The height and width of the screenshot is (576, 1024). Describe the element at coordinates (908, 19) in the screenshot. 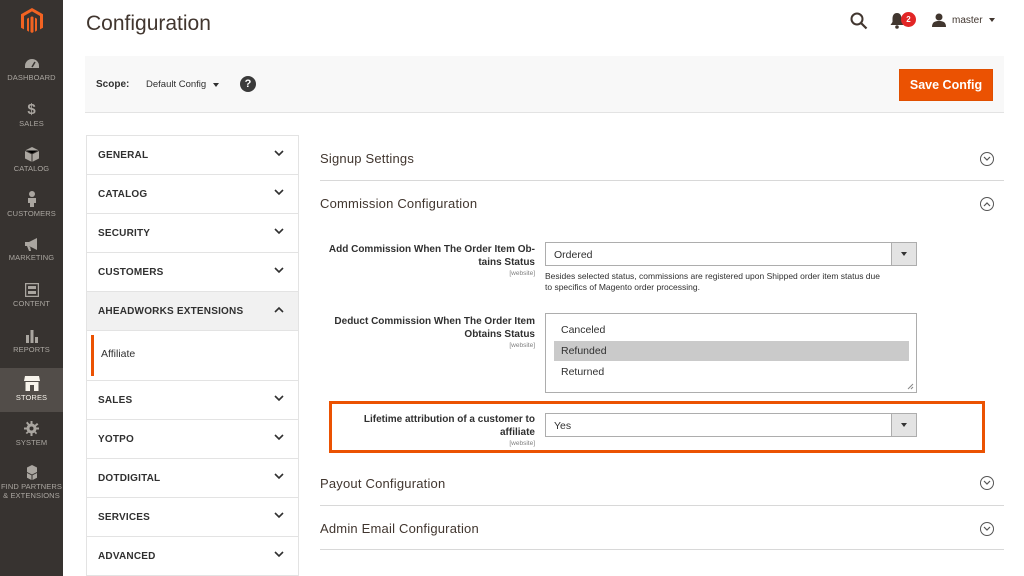

I see `notifications-badge: 2` at that location.